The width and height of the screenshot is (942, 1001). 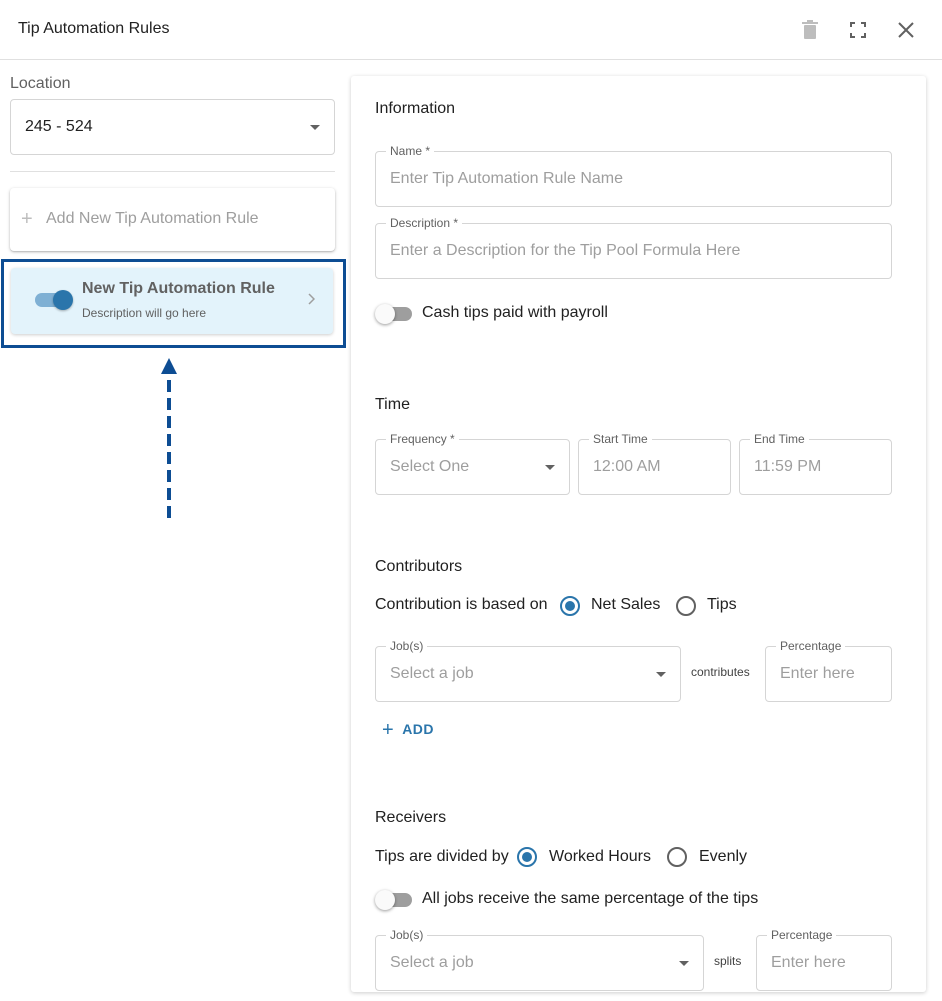 I want to click on rule-description: Description will go here, so click(x=144, y=313).